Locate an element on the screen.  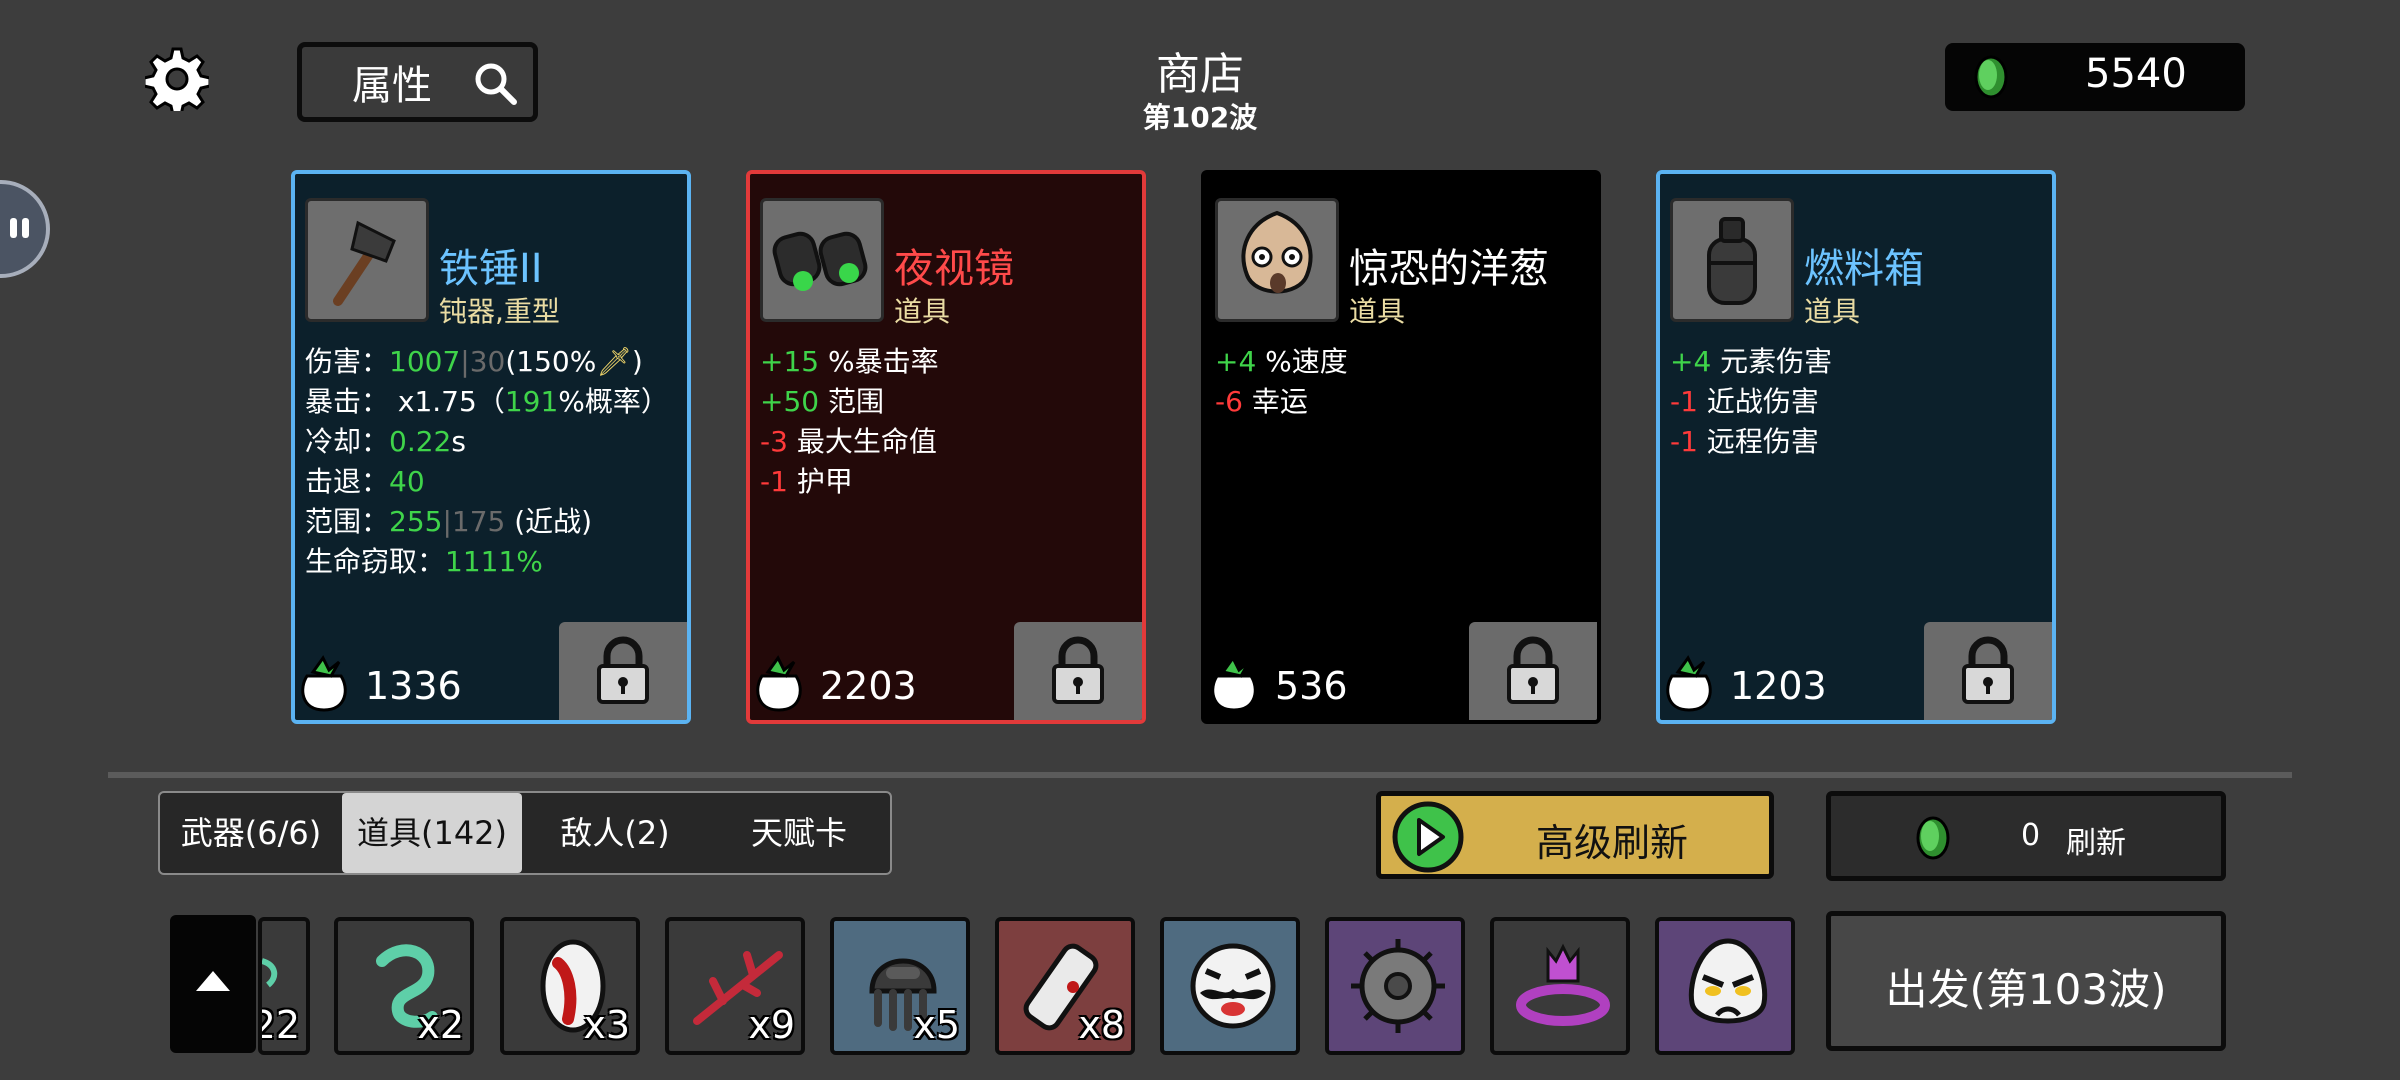
item-price: 1336 is located at coordinates (413, 686).